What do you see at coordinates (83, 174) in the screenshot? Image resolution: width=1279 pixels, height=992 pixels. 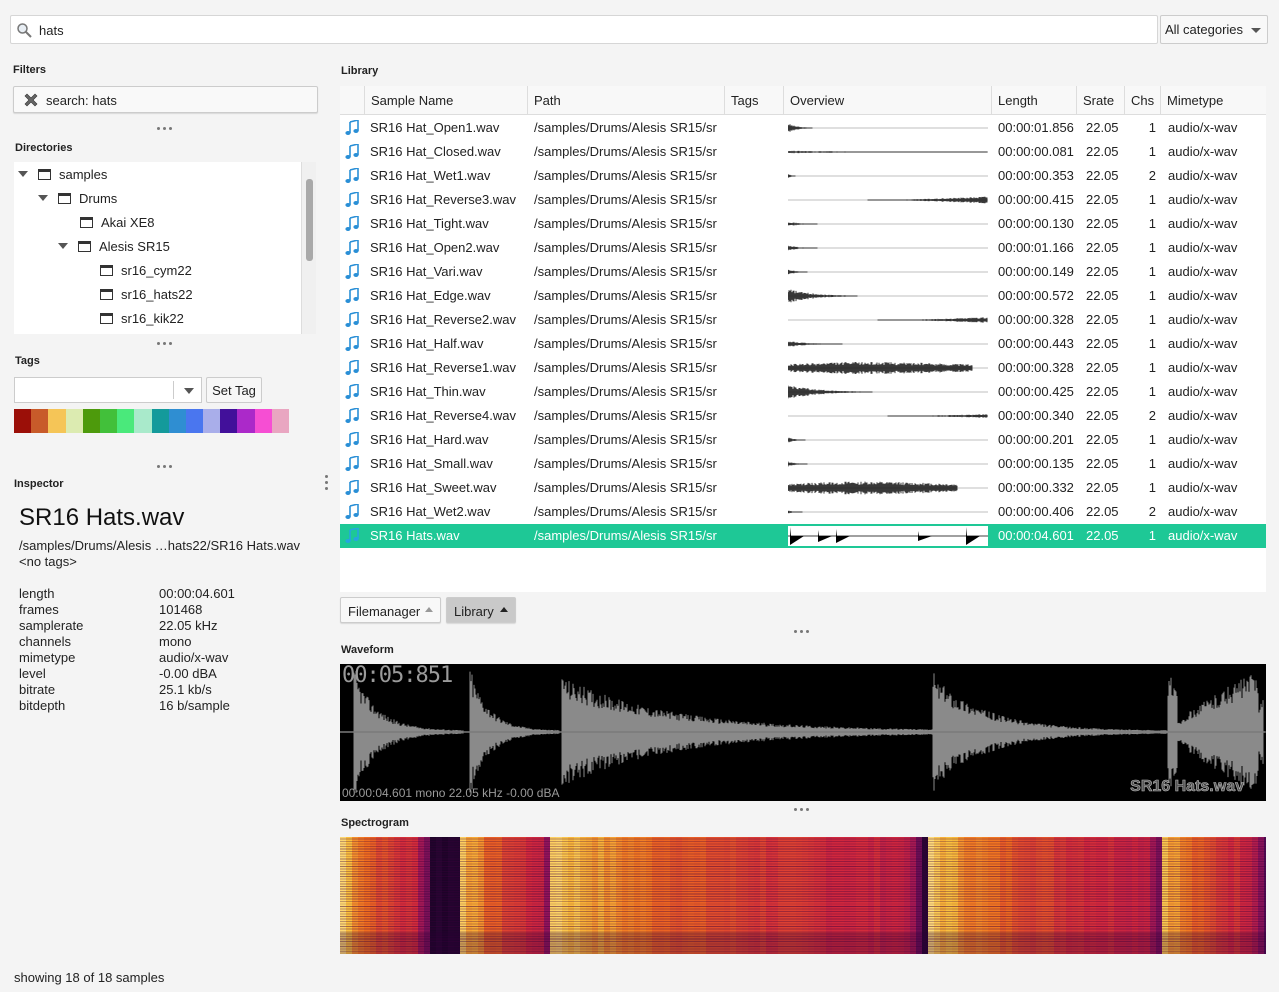 I see `tree-item-label: samples` at bounding box center [83, 174].